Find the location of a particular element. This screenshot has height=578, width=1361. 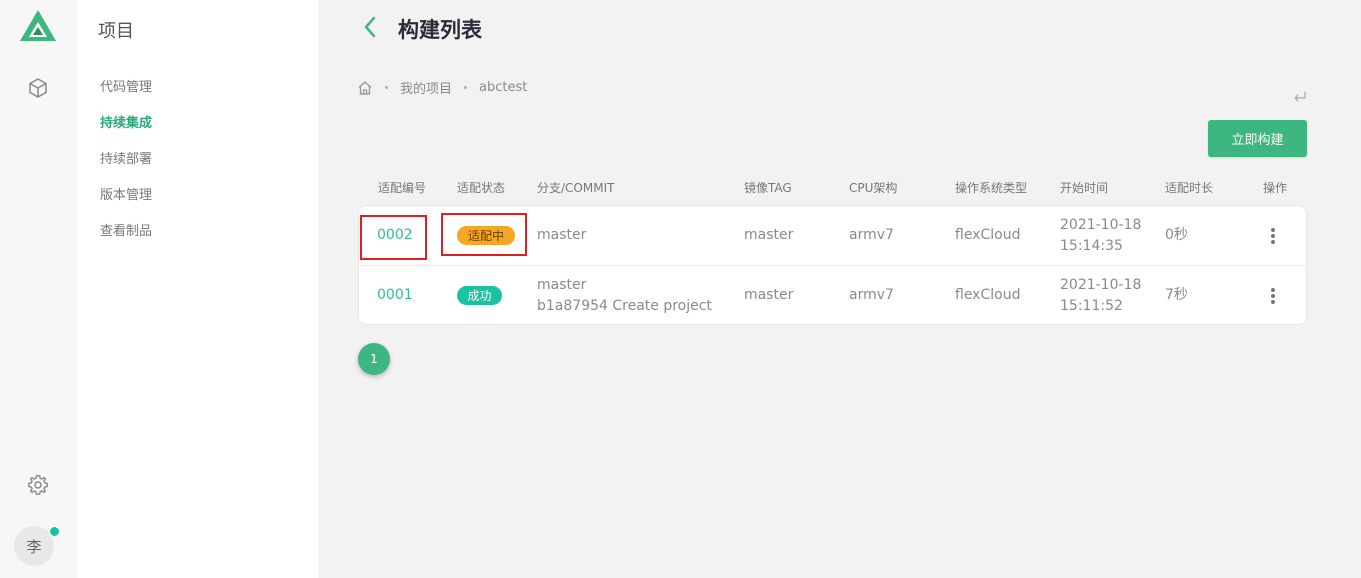

home-icon is located at coordinates (365, 88).